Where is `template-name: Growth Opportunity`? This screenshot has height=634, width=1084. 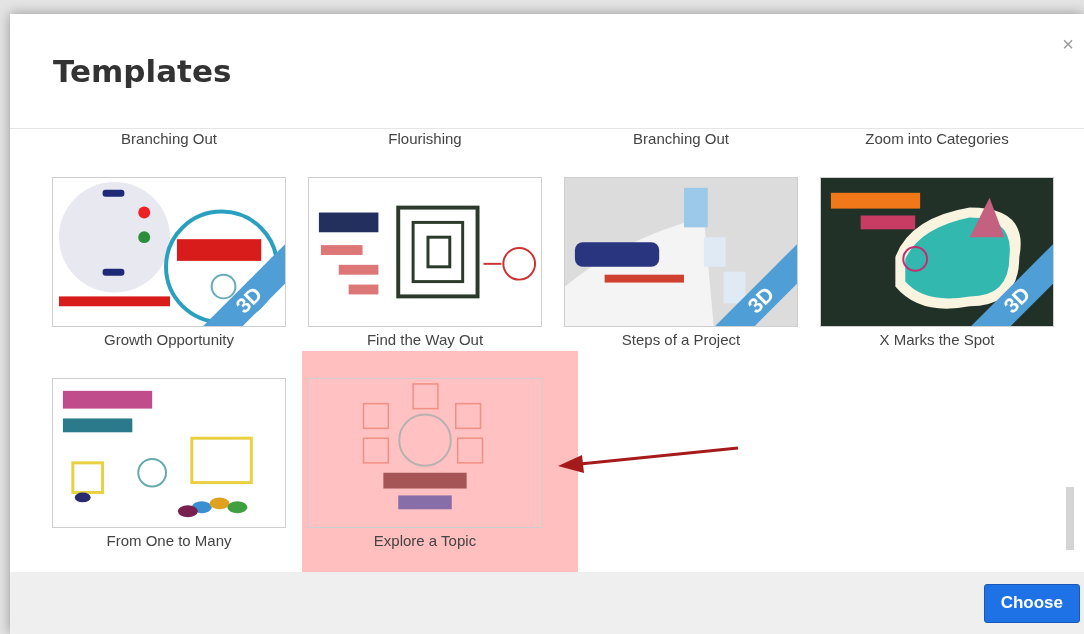 template-name: Growth Opportunity is located at coordinates (169, 340).